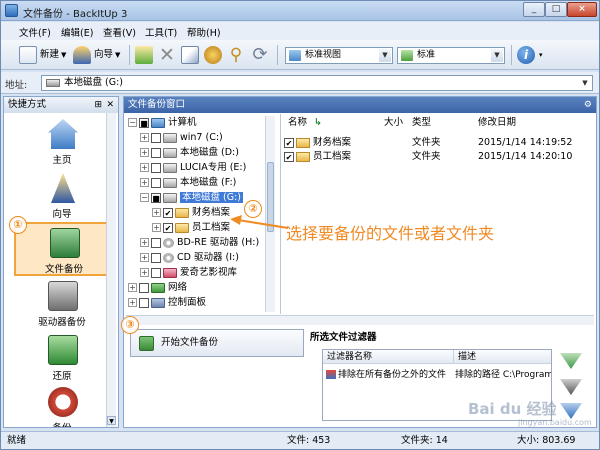 The height and width of the screenshot is (450, 600). Describe the element at coordinates (190, 342) in the screenshot. I see `start-backup-label: 开始文件备份` at that location.